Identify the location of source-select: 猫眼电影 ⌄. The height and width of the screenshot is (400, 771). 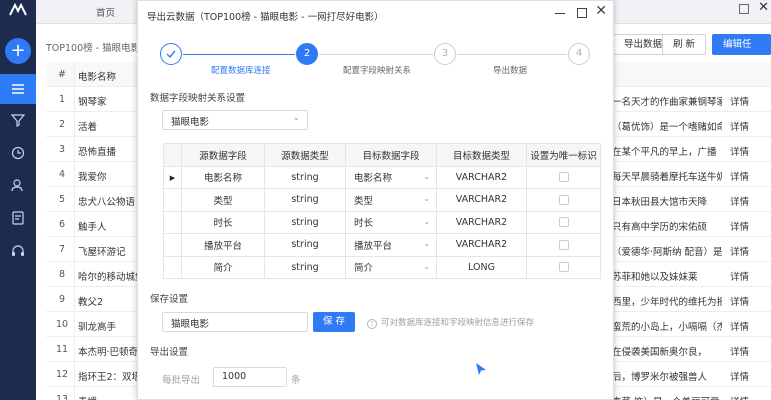
(235, 120).